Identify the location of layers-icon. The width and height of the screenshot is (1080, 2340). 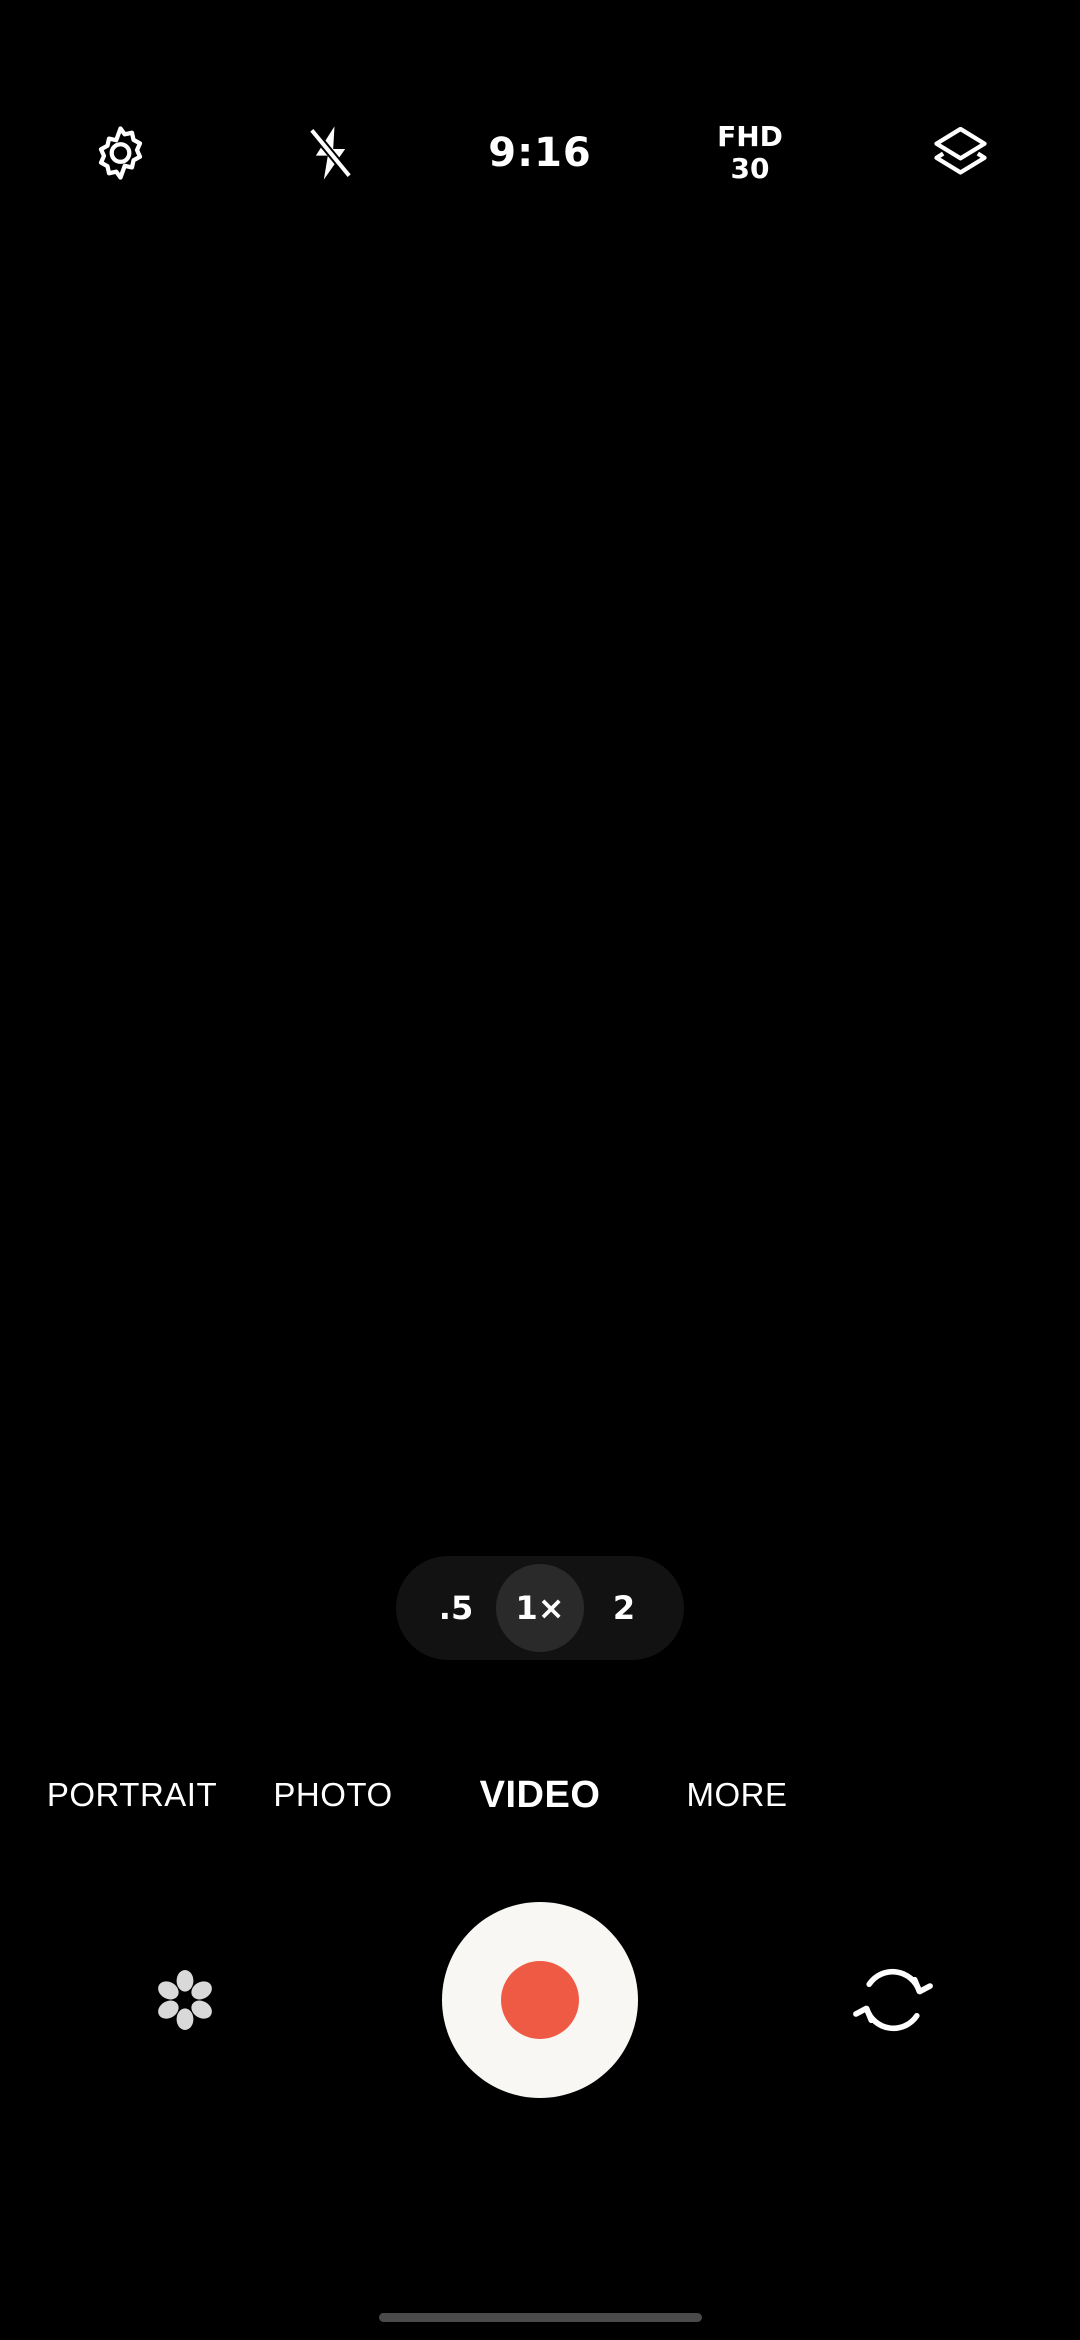
(960, 150).